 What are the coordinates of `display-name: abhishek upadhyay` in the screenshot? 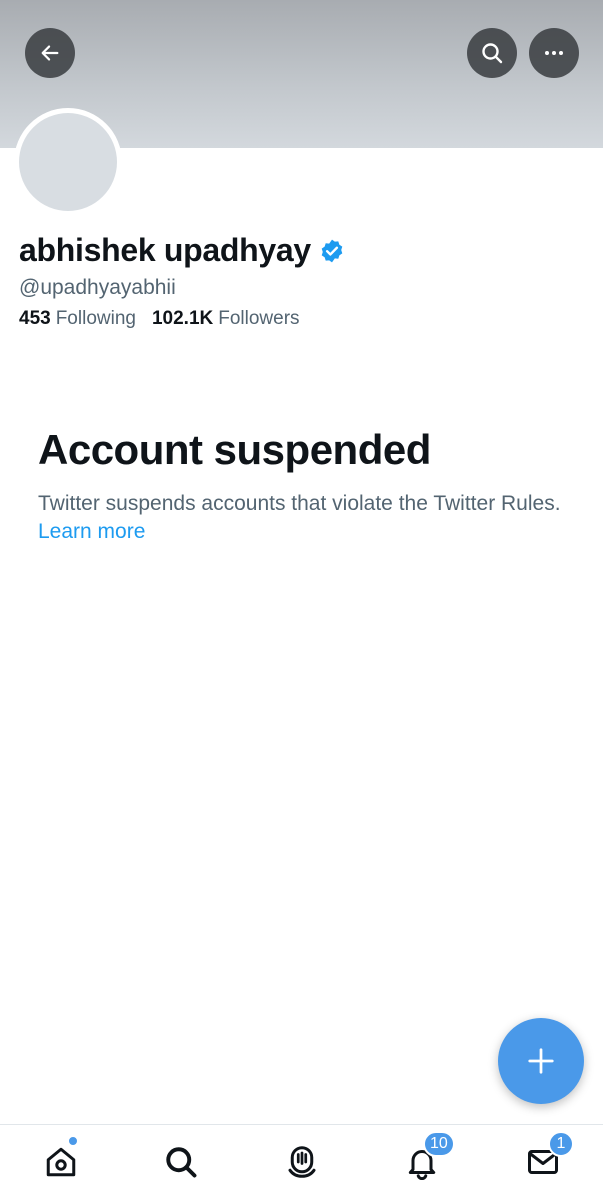 It's located at (165, 250).